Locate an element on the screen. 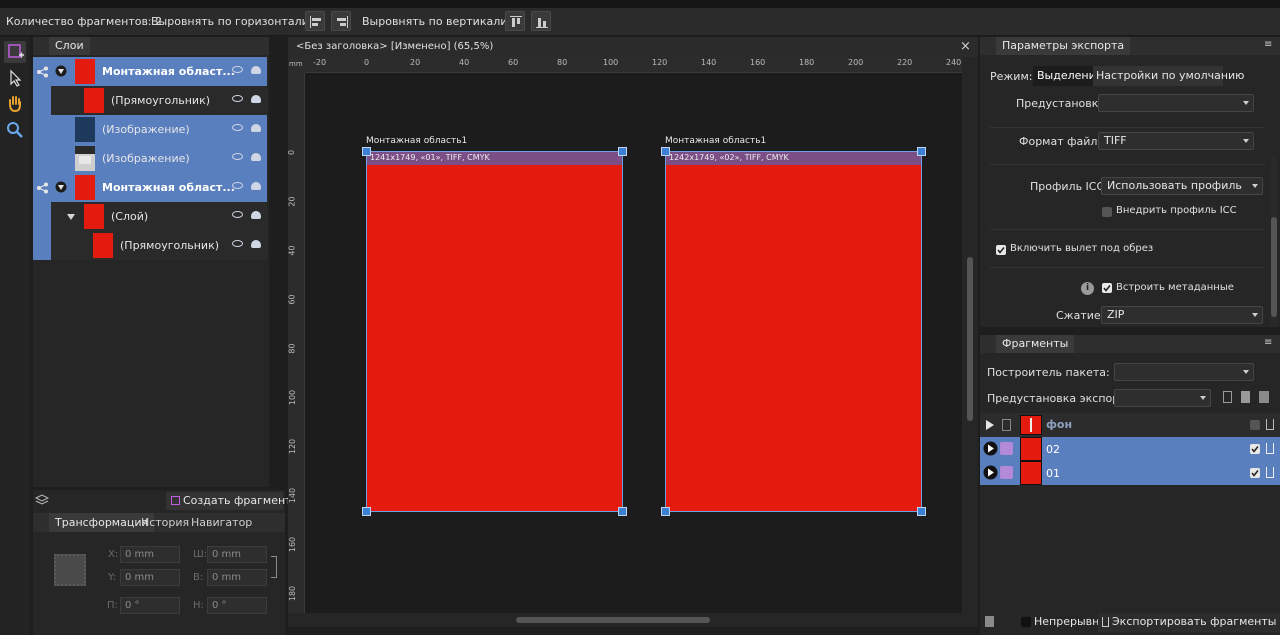 The image size is (1280, 635). image-thumbnail is located at coordinates (85, 158).